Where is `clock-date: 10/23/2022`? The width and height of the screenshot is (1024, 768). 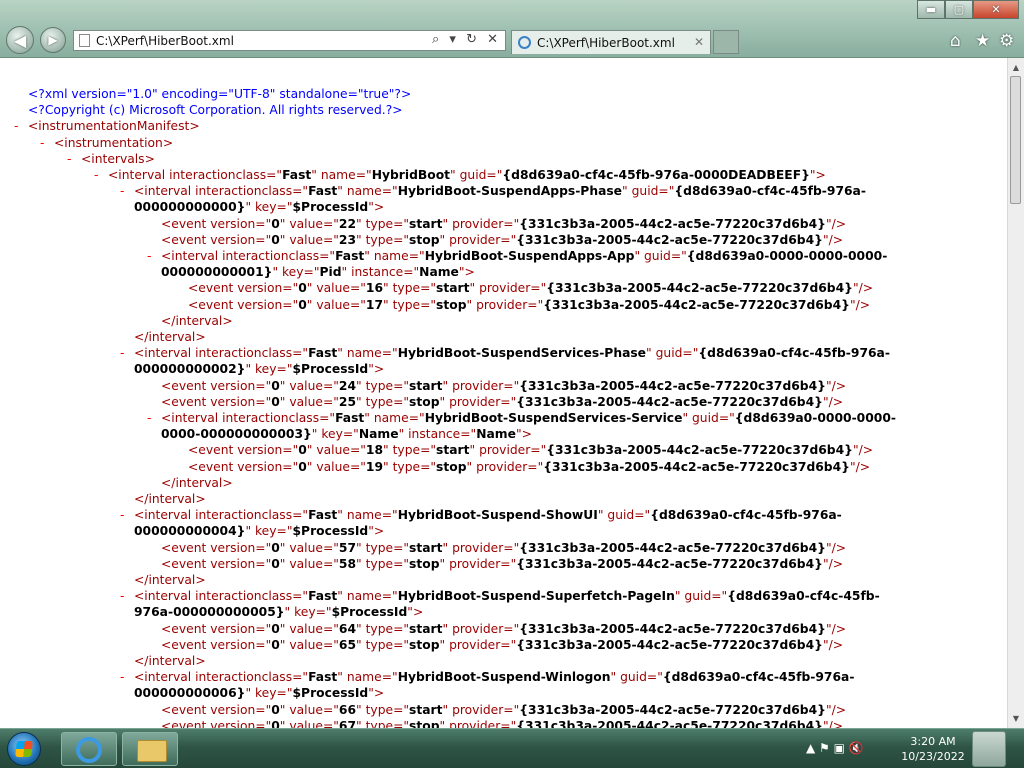
clock-date: 10/23/2022 is located at coordinates (933, 756).